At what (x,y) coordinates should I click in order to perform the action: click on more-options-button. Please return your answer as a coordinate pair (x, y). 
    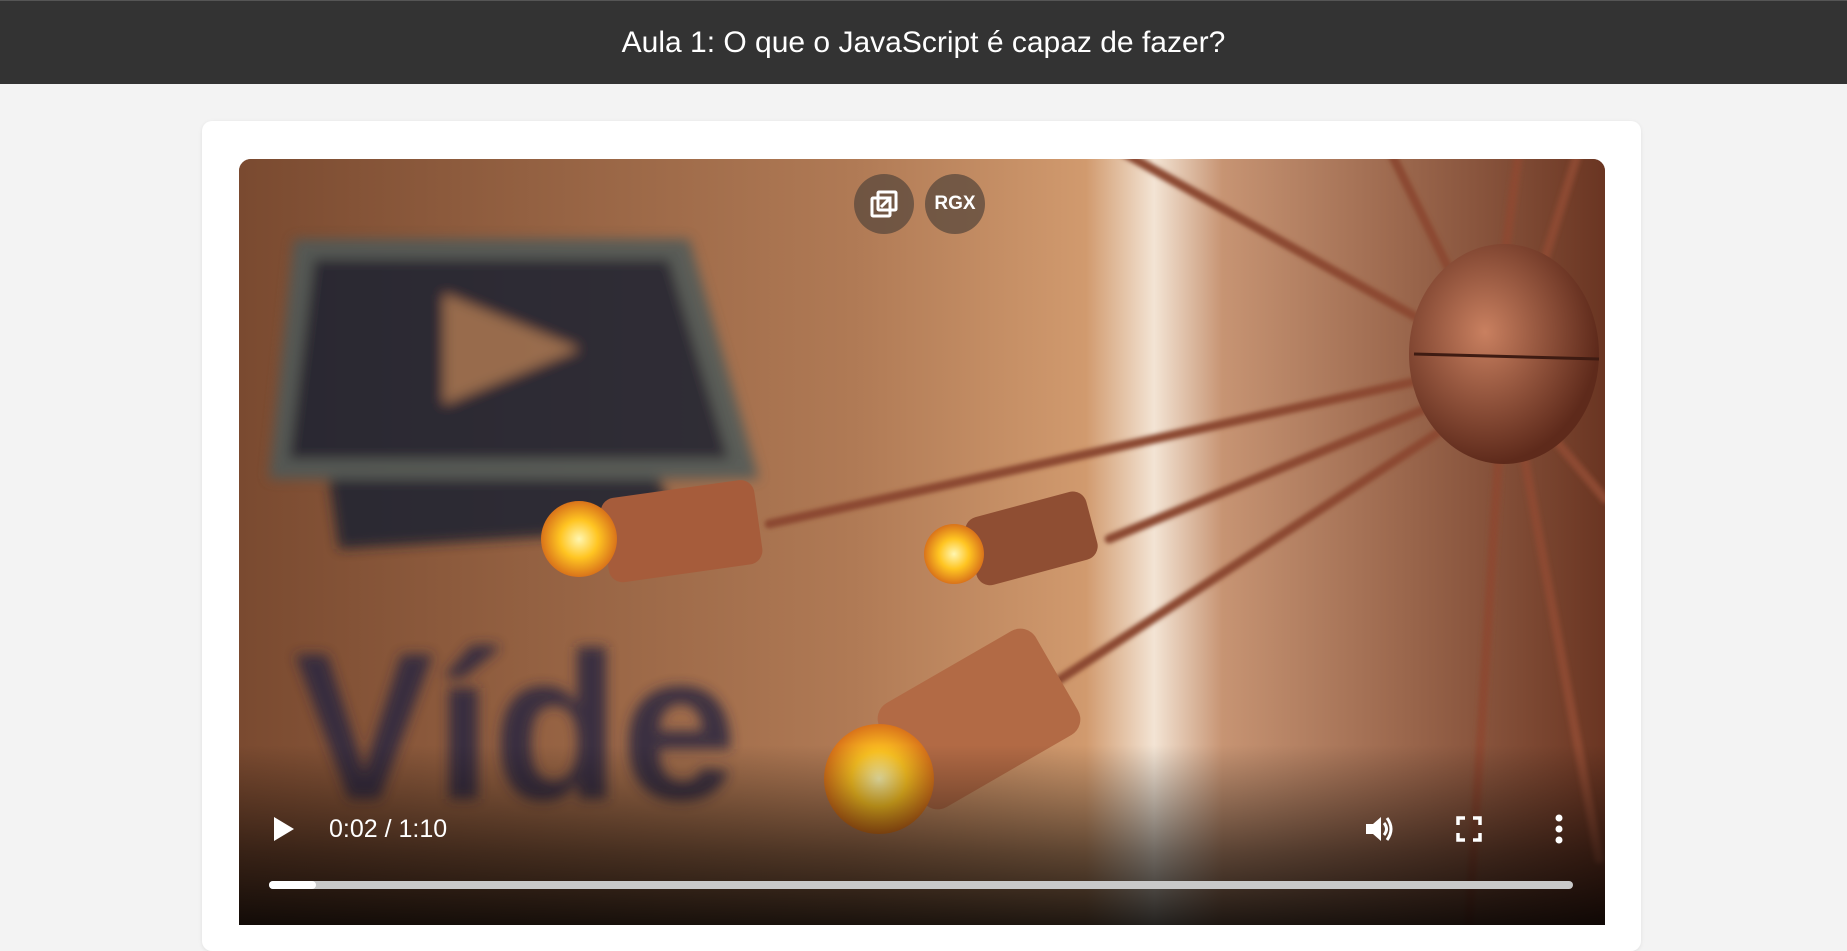
    Looking at the image, I should click on (1559, 829).